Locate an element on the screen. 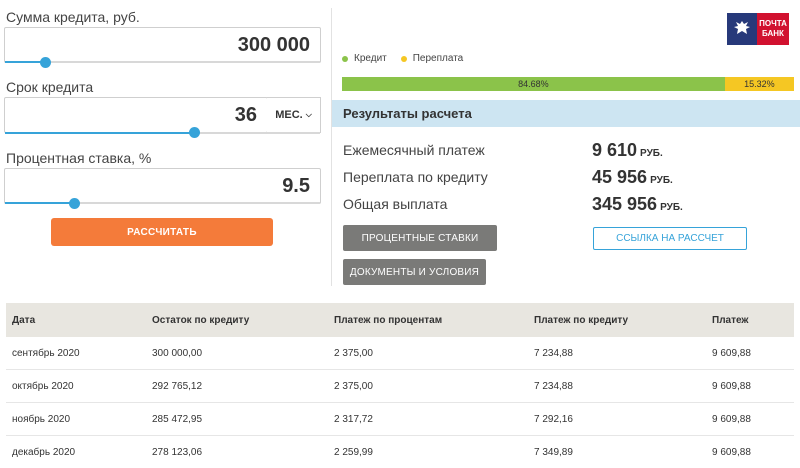  legend-overpay: Переплата is located at coordinates (432, 58).